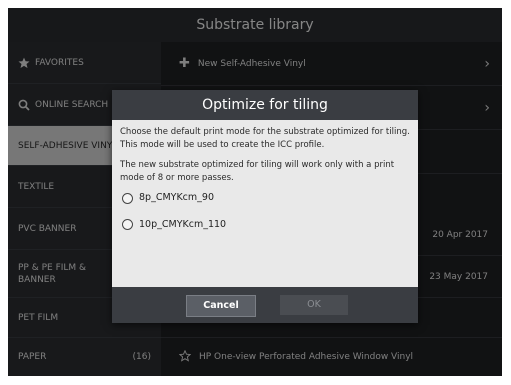 The width and height of the screenshot is (511, 385). Describe the element at coordinates (183, 224) in the screenshot. I see `print-mode-label: 10p_CMYKcm_110` at that location.